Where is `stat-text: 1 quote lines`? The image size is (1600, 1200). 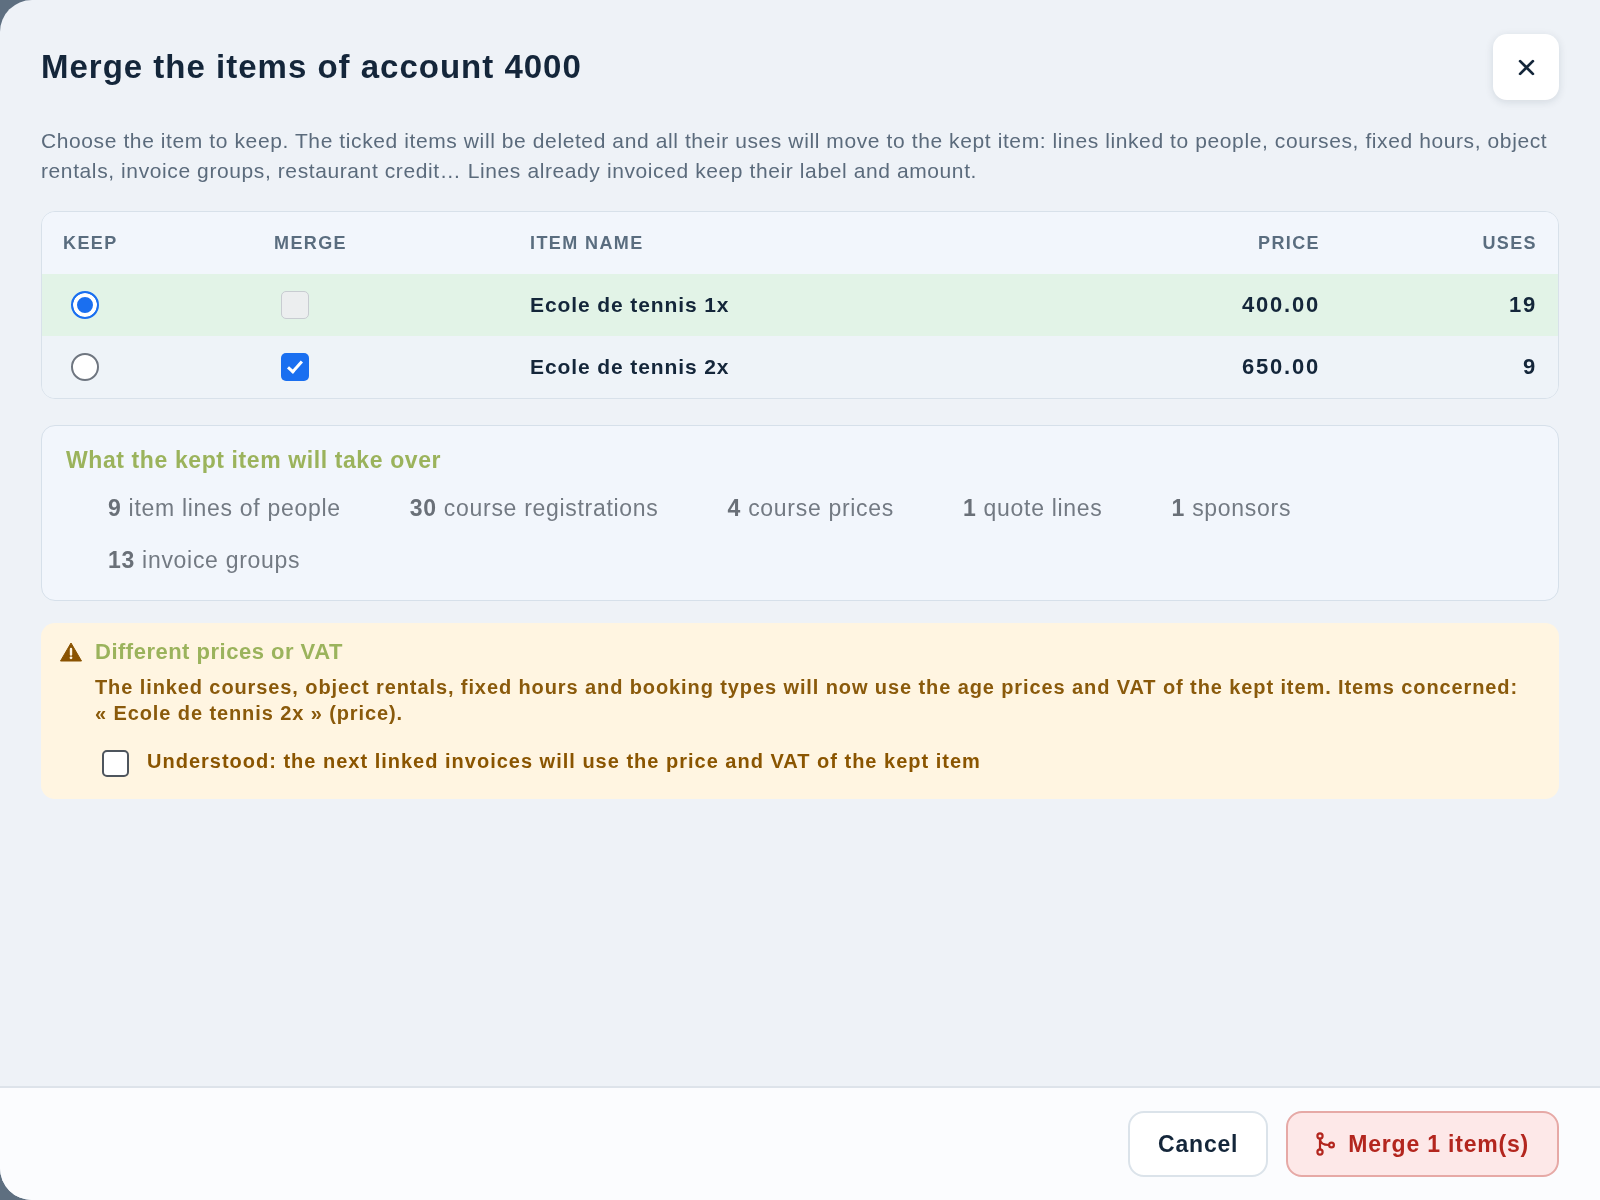
stat-text: 1 quote lines is located at coordinates (1033, 508).